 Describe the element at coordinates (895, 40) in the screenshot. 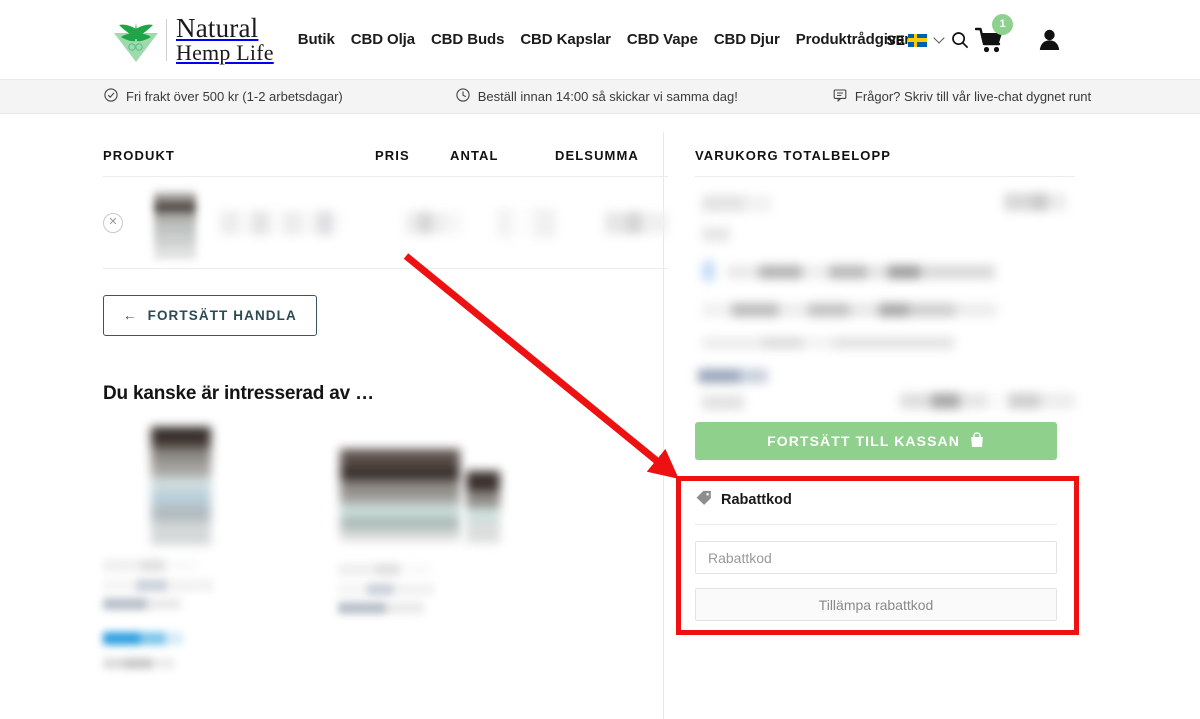

I see `locale-code: SE` at that location.